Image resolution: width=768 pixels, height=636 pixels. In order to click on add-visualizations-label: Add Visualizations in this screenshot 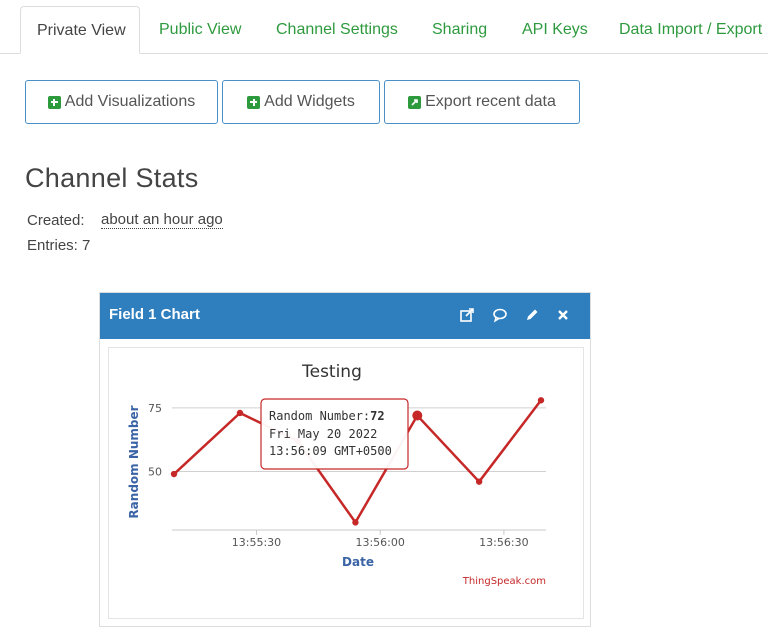, I will do `click(130, 101)`.